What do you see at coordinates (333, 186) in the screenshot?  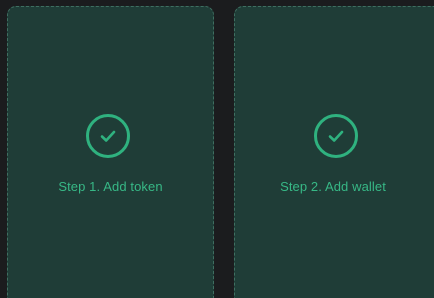 I see `step-label: Step 2. Add wallet` at bounding box center [333, 186].